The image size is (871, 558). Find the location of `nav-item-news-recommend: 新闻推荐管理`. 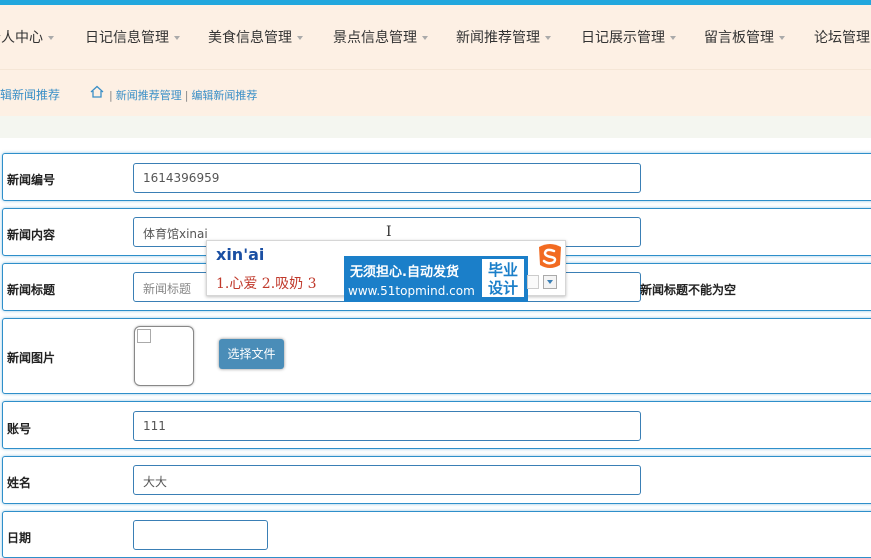

nav-item-news-recommend: 新闻推荐管理 is located at coordinates (503, 37).